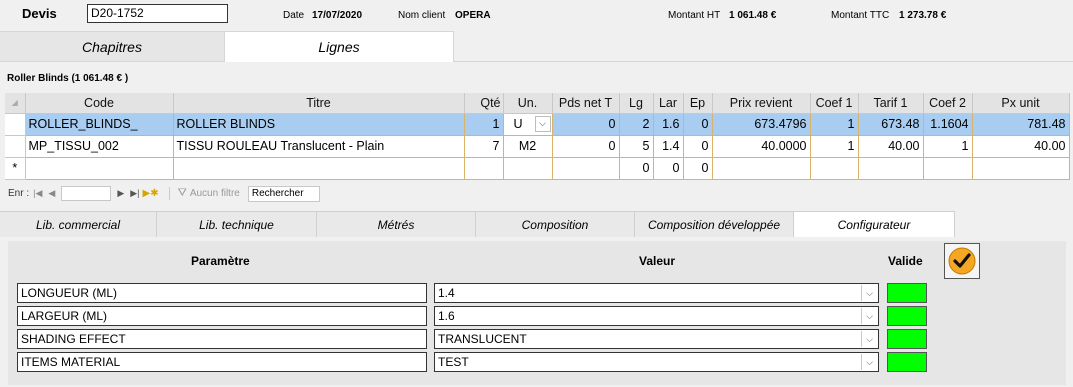 This screenshot has width=1073, height=387. What do you see at coordinates (948, 168) in the screenshot?
I see `cell-coef2` at bounding box center [948, 168].